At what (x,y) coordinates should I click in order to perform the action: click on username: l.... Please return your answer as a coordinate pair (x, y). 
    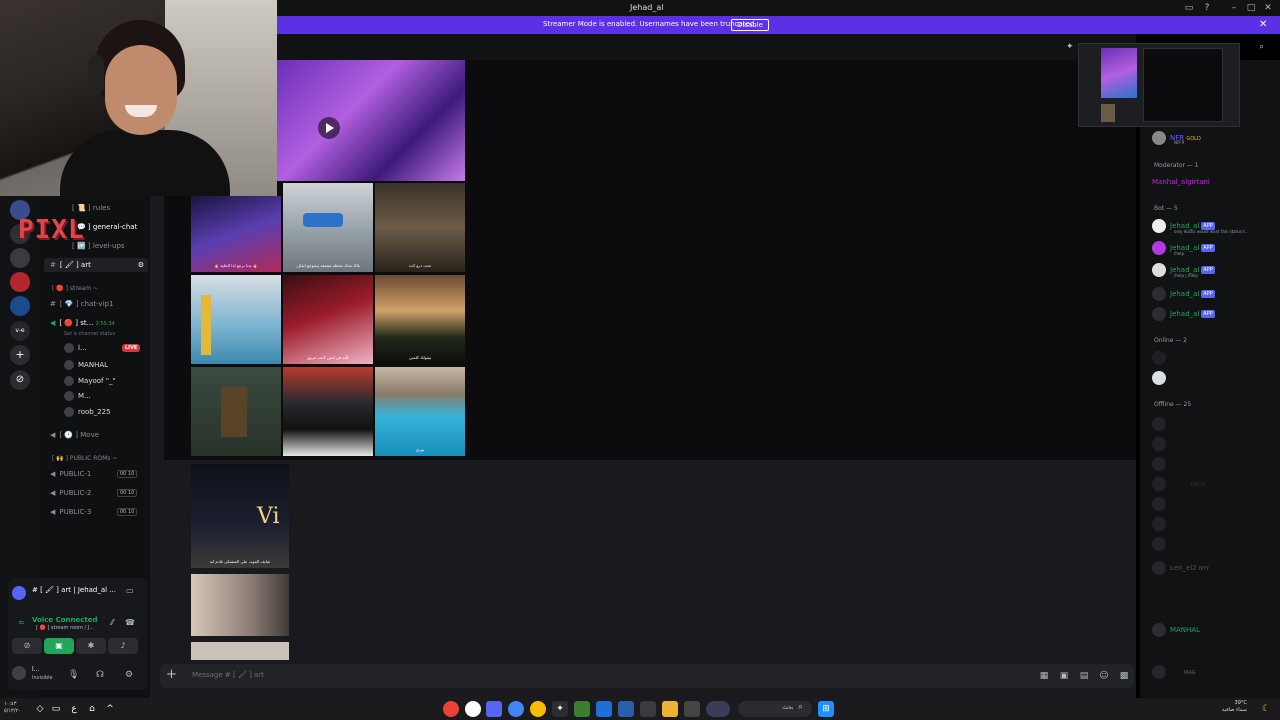
    Looking at the image, I should click on (35, 669).